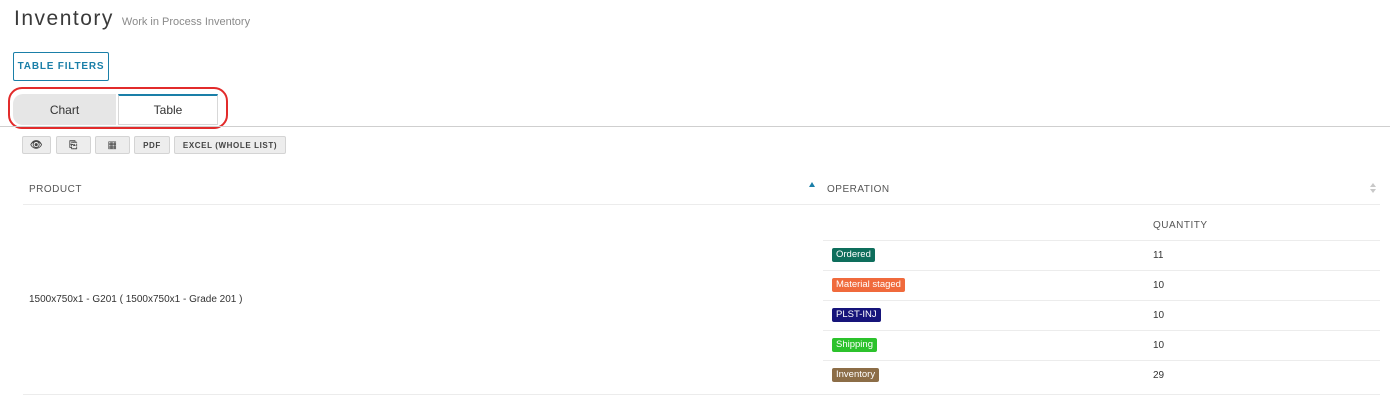 The image size is (1396, 400). What do you see at coordinates (856, 315) in the screenshot?
I see `status-badge-plst-inj: PLST-INJ` at bounding box center [856, 315].